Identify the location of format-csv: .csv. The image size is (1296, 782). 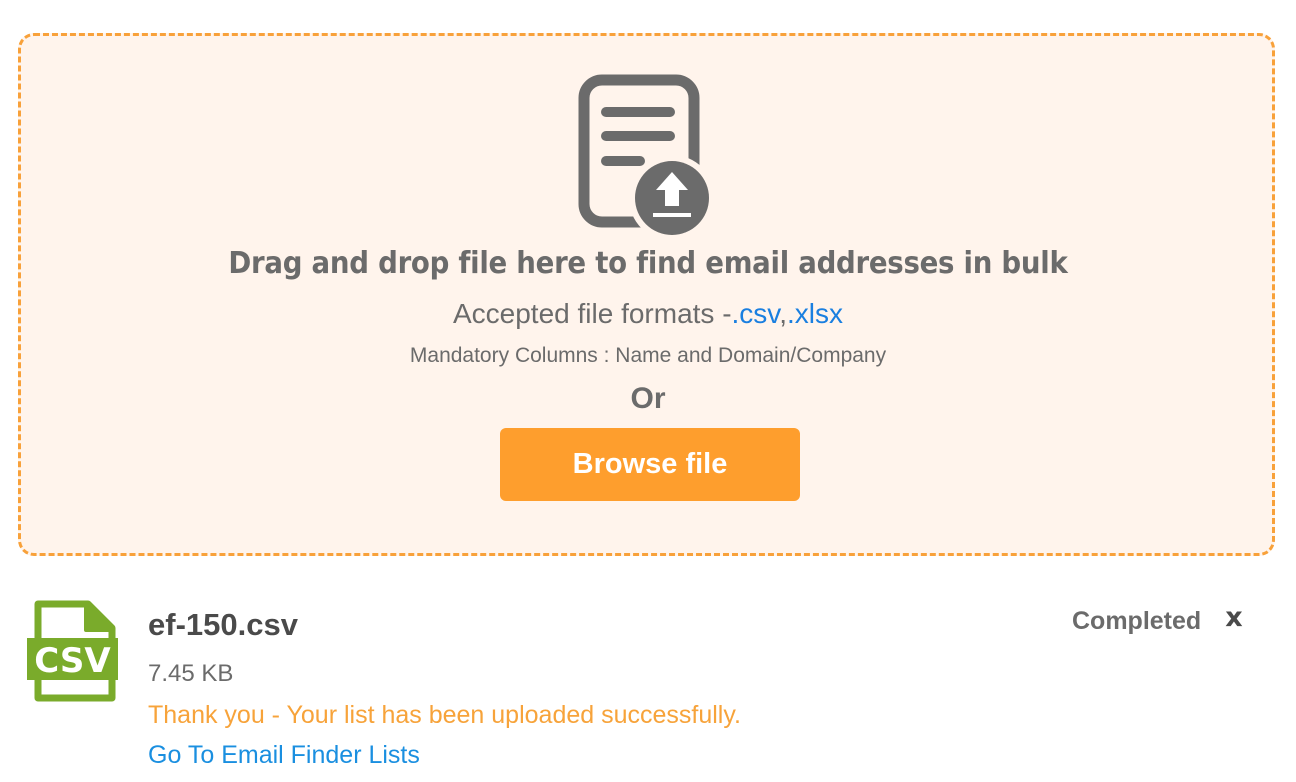
(755, 313).